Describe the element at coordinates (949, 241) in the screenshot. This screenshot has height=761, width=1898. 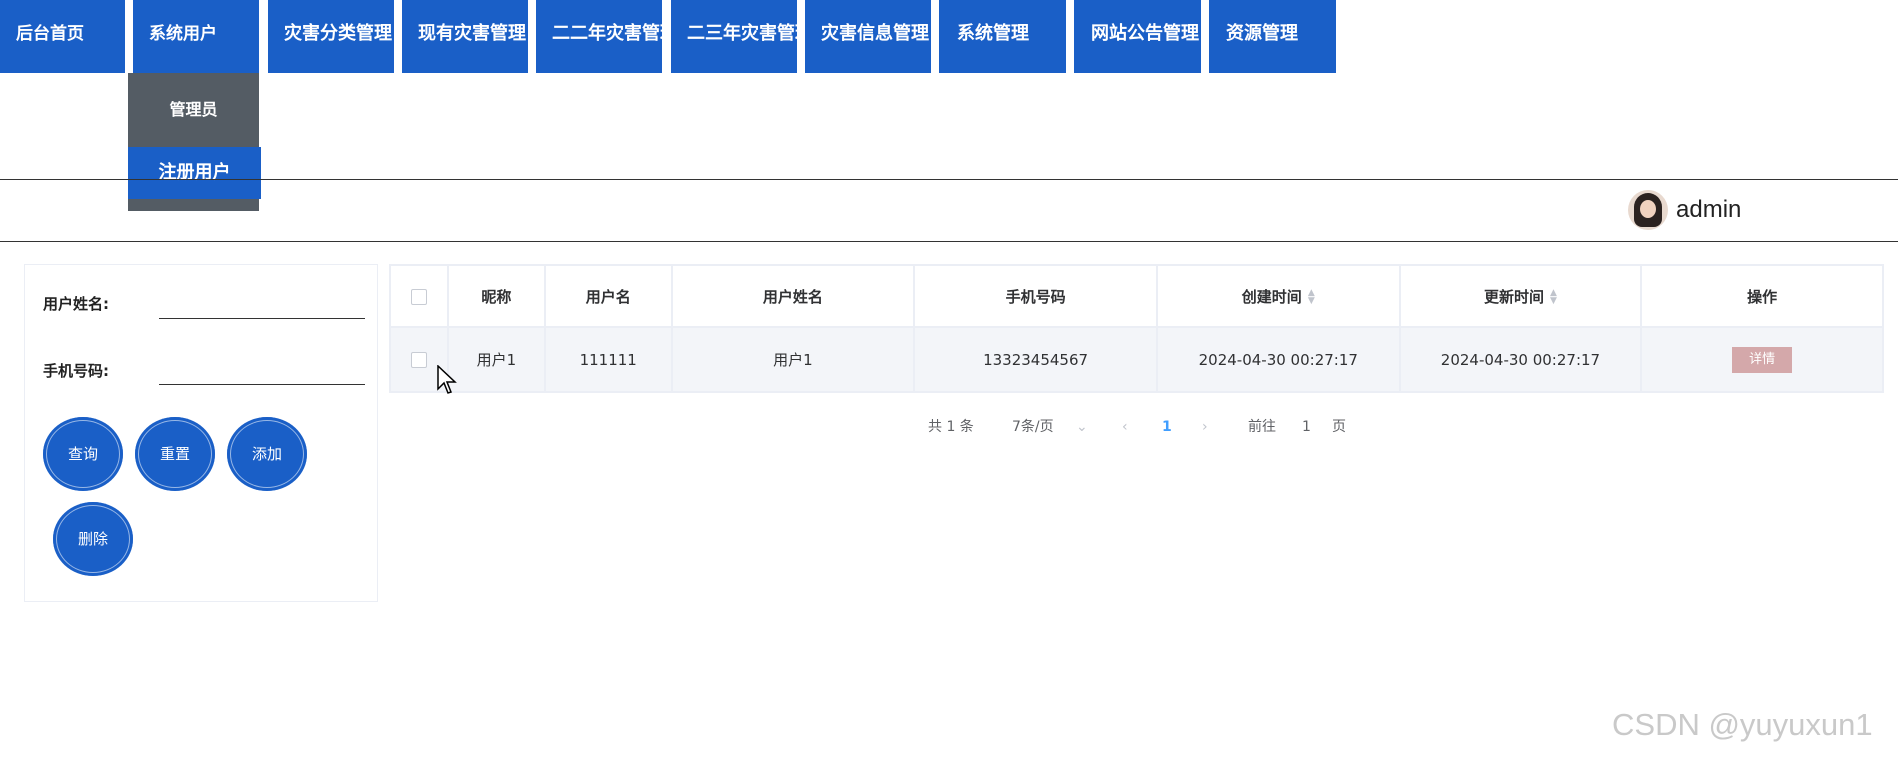
I see `header-bottom-divider` at that location.